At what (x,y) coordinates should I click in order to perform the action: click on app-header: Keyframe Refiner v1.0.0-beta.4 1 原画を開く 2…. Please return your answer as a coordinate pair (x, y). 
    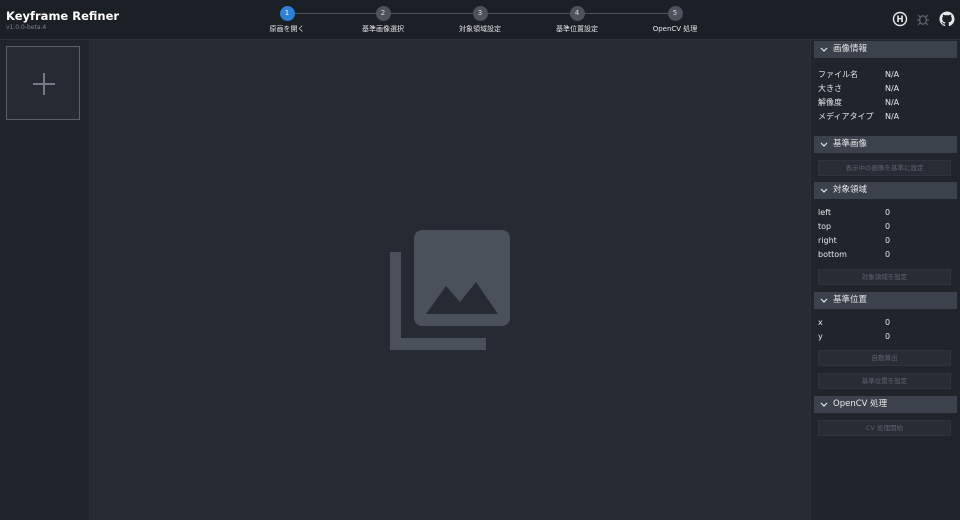
    Looking at the image, I should click on (480, 20).